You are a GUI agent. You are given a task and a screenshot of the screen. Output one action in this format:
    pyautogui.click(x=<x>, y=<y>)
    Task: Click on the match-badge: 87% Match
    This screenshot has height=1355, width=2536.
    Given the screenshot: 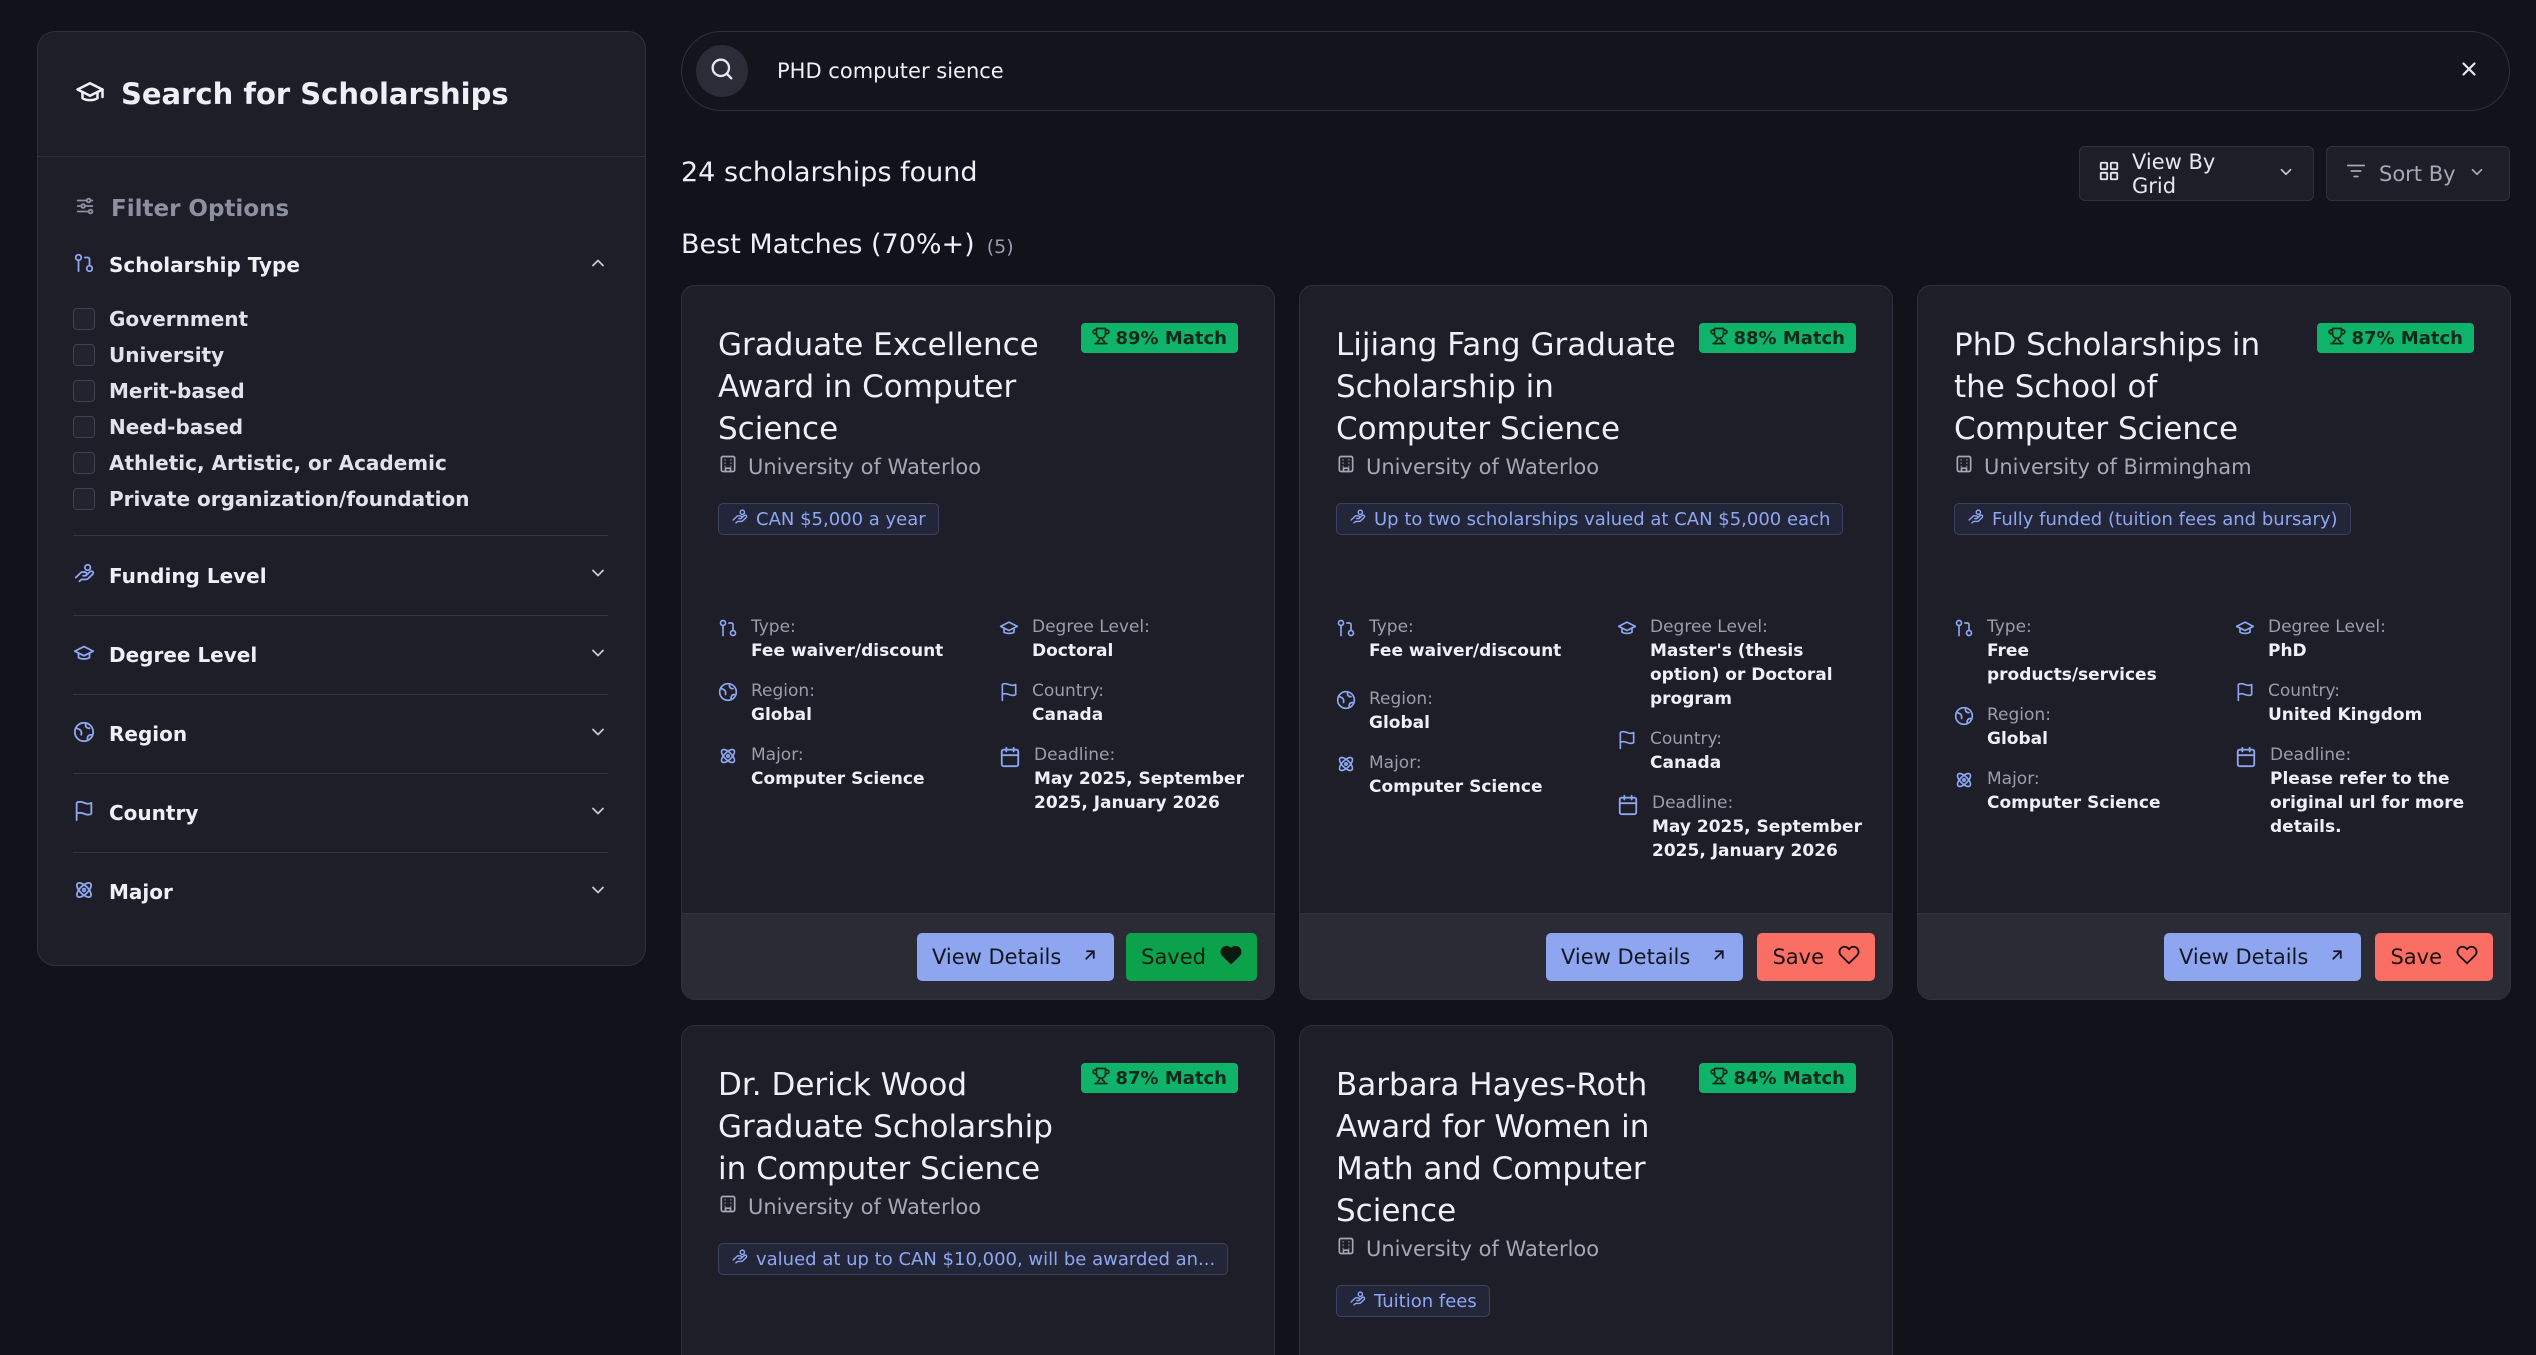 What is the action you would take?
    pyautogui.click(x=1159, y=1078)
    